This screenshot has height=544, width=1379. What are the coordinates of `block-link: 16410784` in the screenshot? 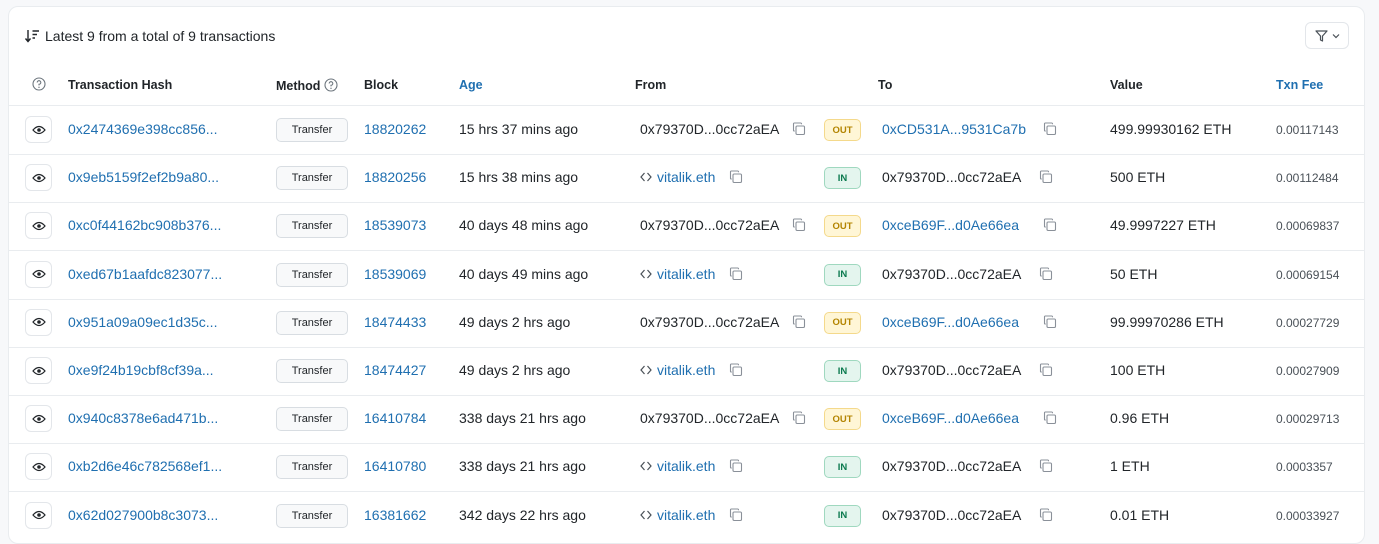 It's located at (395, 418).